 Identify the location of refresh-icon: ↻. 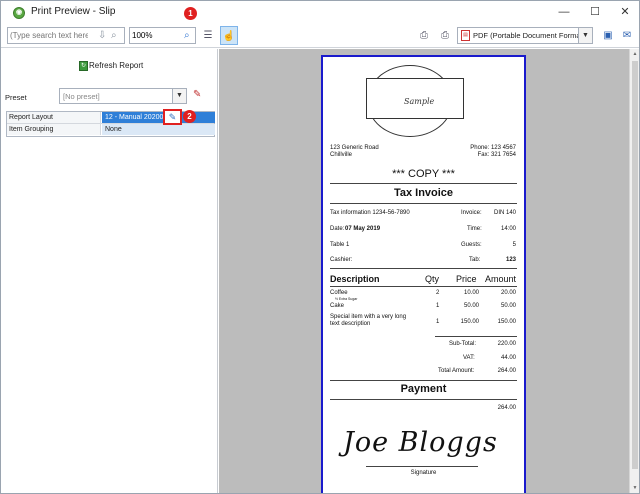
(83, 66).